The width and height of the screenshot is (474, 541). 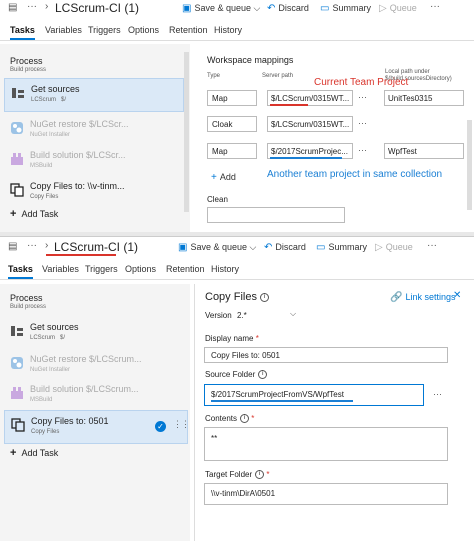 What do you see at coordinates (17, 128) in the screenshot?
I see `nuget-icon` at bounding box center [17, 128].